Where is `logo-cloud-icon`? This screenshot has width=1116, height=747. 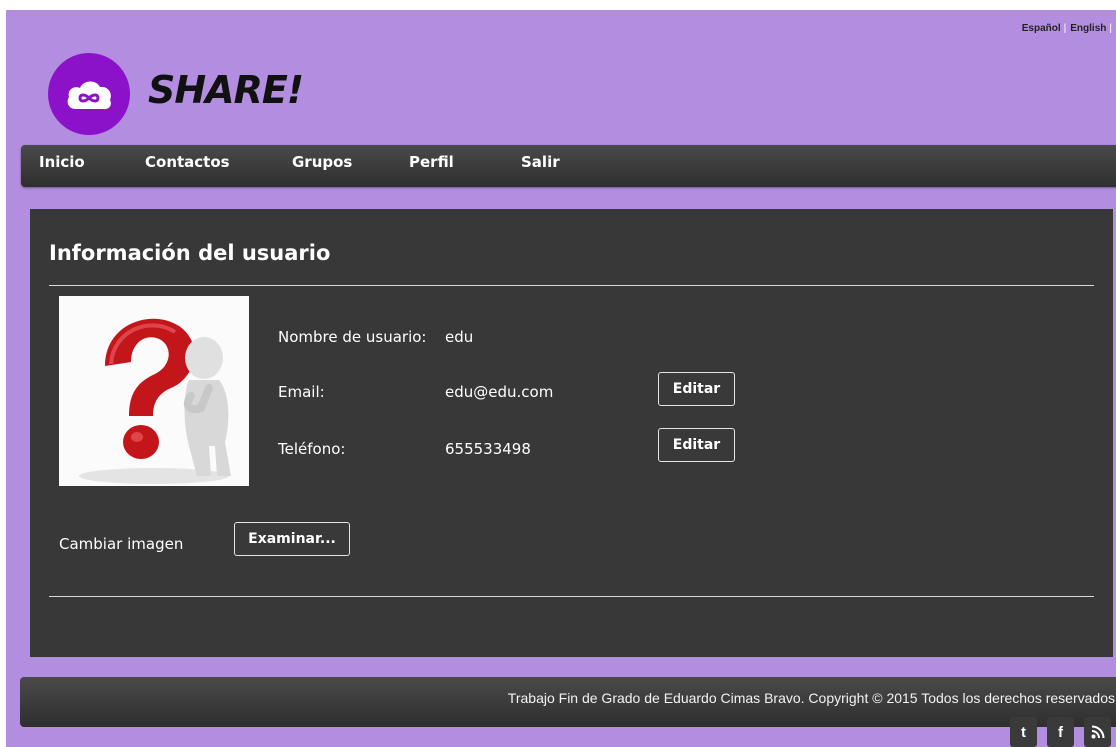
logo-cloud-icon is located at coordinates (89, 94).